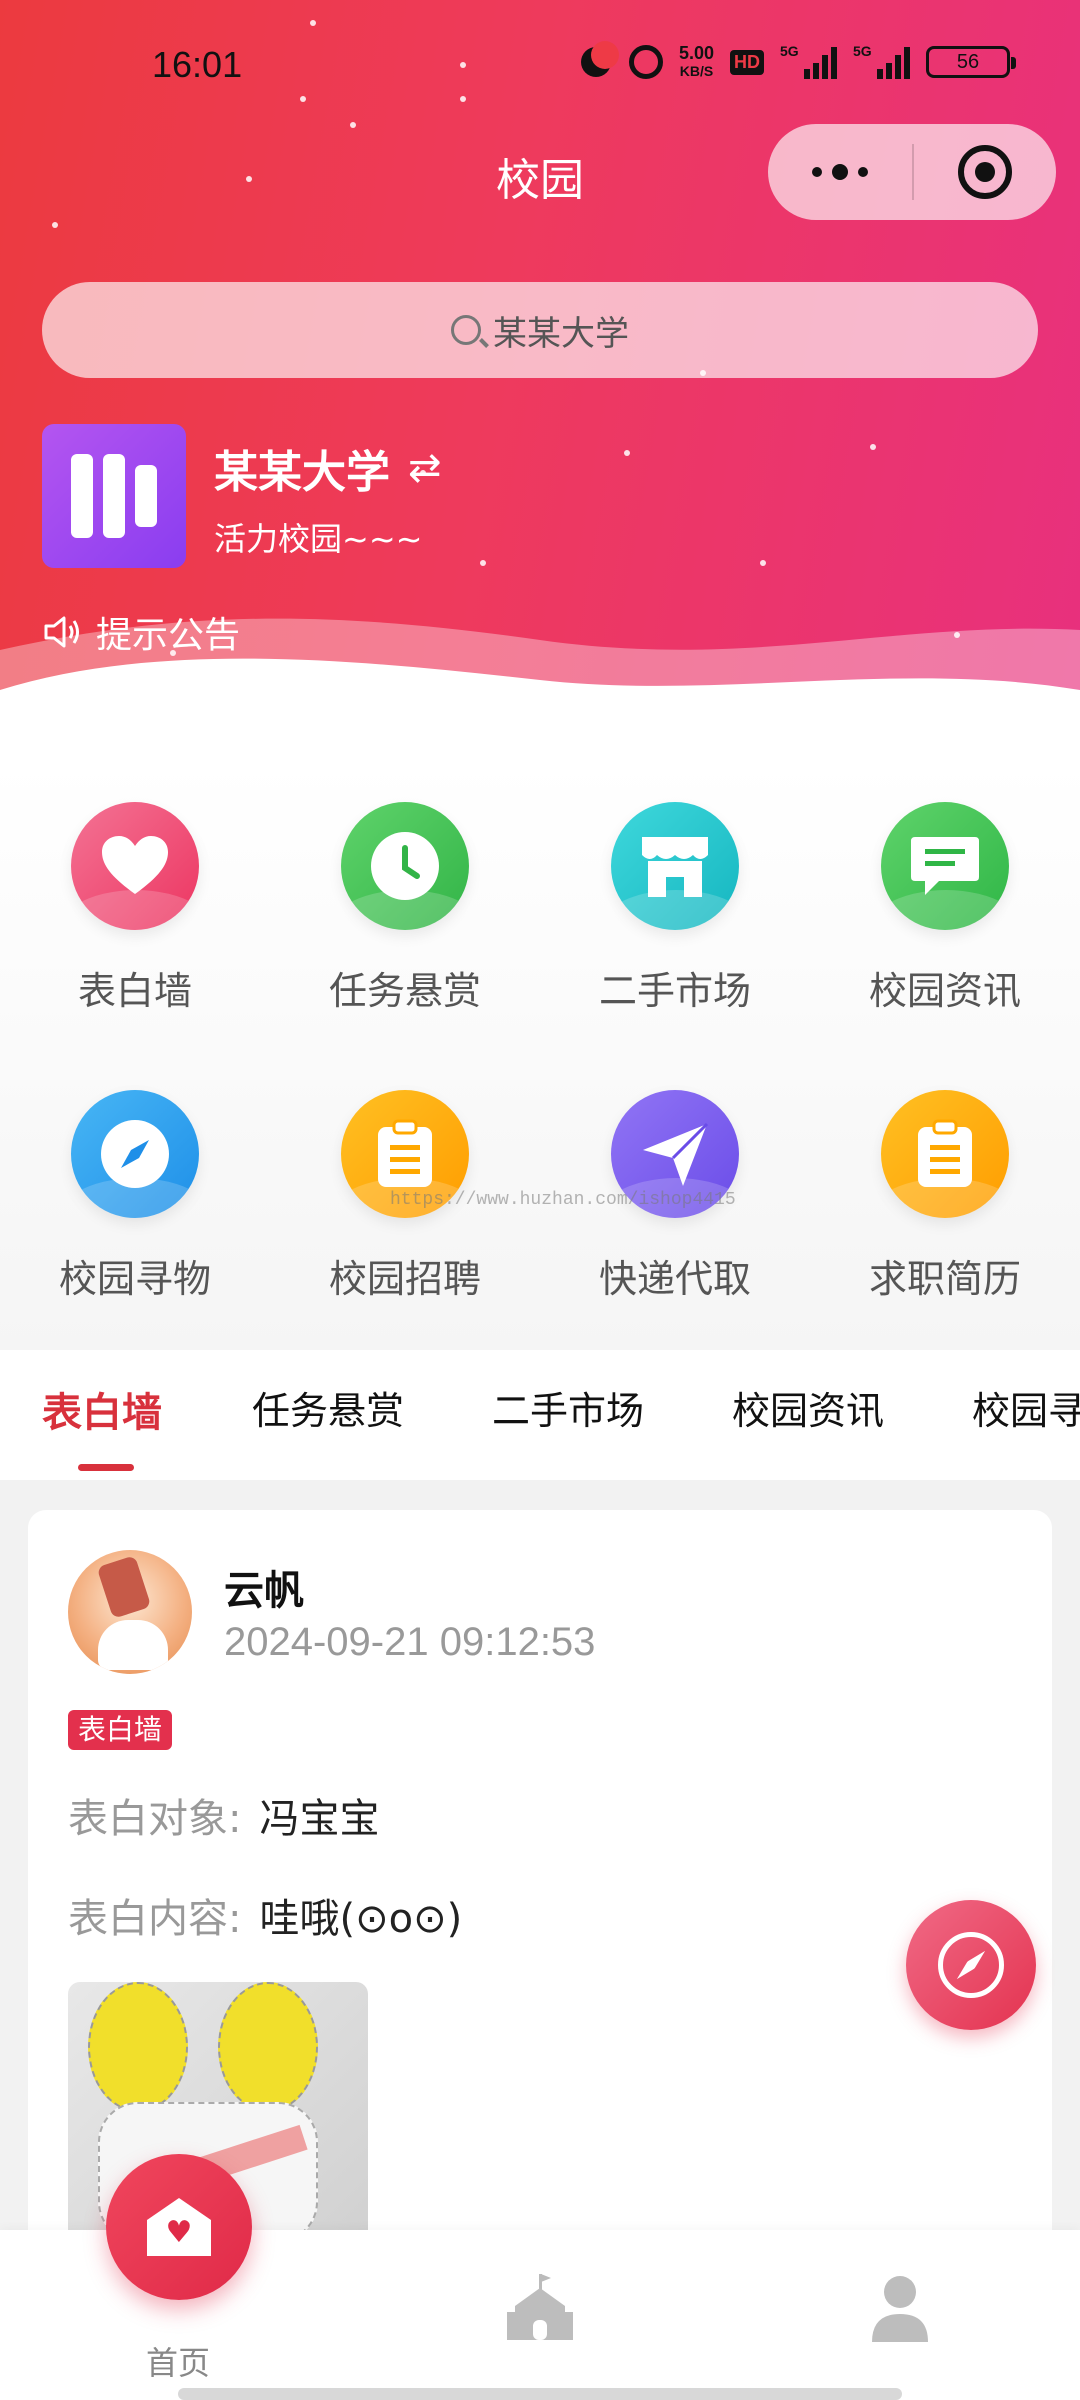 This screenshot has width=1080, height=2400. What do you see at coordinates (106, 1467) in the screenshot?
I see `tab-underline` at bounding box center [106, 1467].